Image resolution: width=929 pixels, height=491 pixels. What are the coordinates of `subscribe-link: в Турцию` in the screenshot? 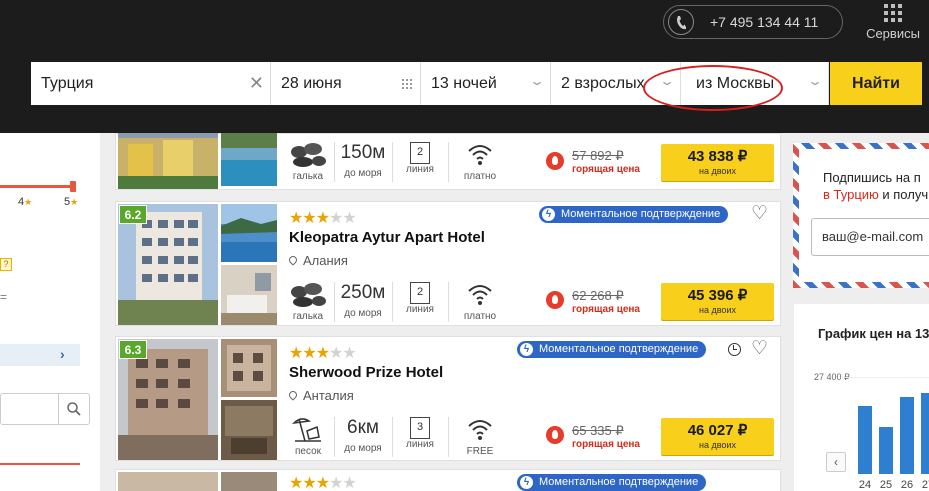 It's located at (851, 194).